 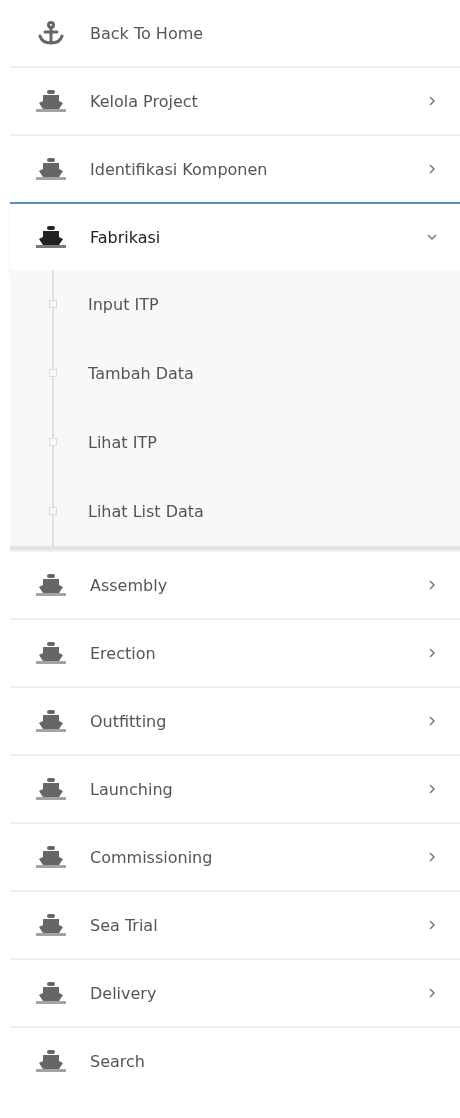 I want to click on menu-item: Identifikasi Komponen, so click(x=235, y=168).